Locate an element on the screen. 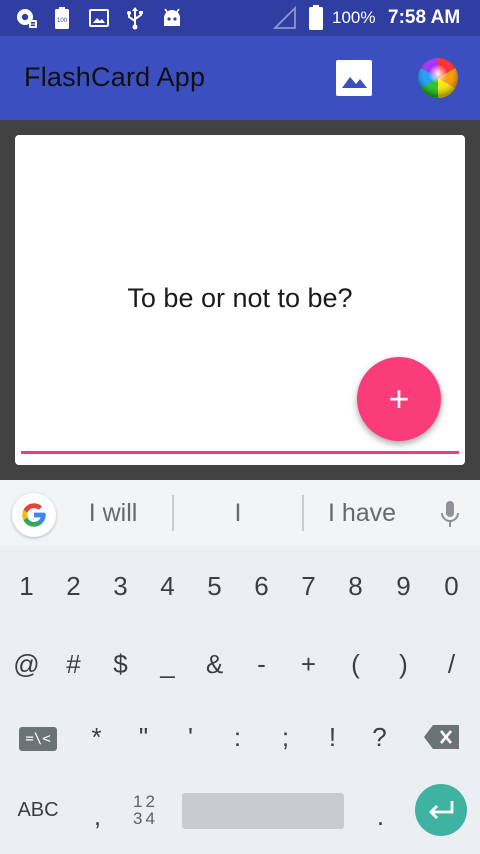 The height and width of the screenshot is (854, 480). app-notification-icon is located at coordinates (27, 18).